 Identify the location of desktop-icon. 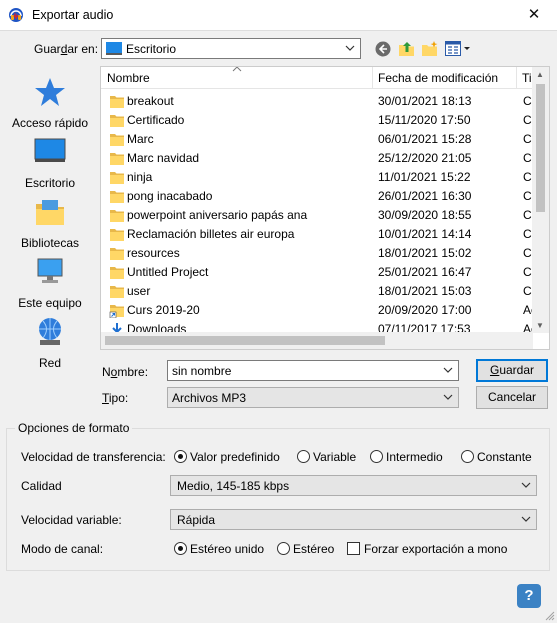
(50, 150).